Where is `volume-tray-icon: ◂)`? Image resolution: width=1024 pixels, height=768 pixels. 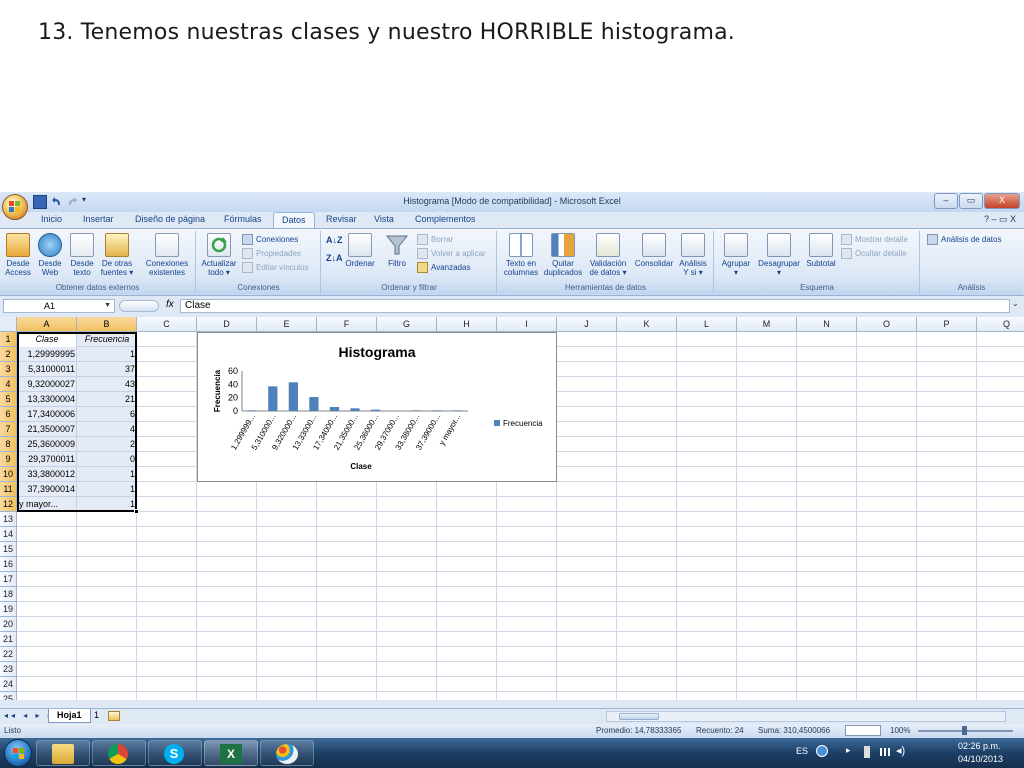 volume-tray-icon: ◂) is located at coordinates (900, 750).